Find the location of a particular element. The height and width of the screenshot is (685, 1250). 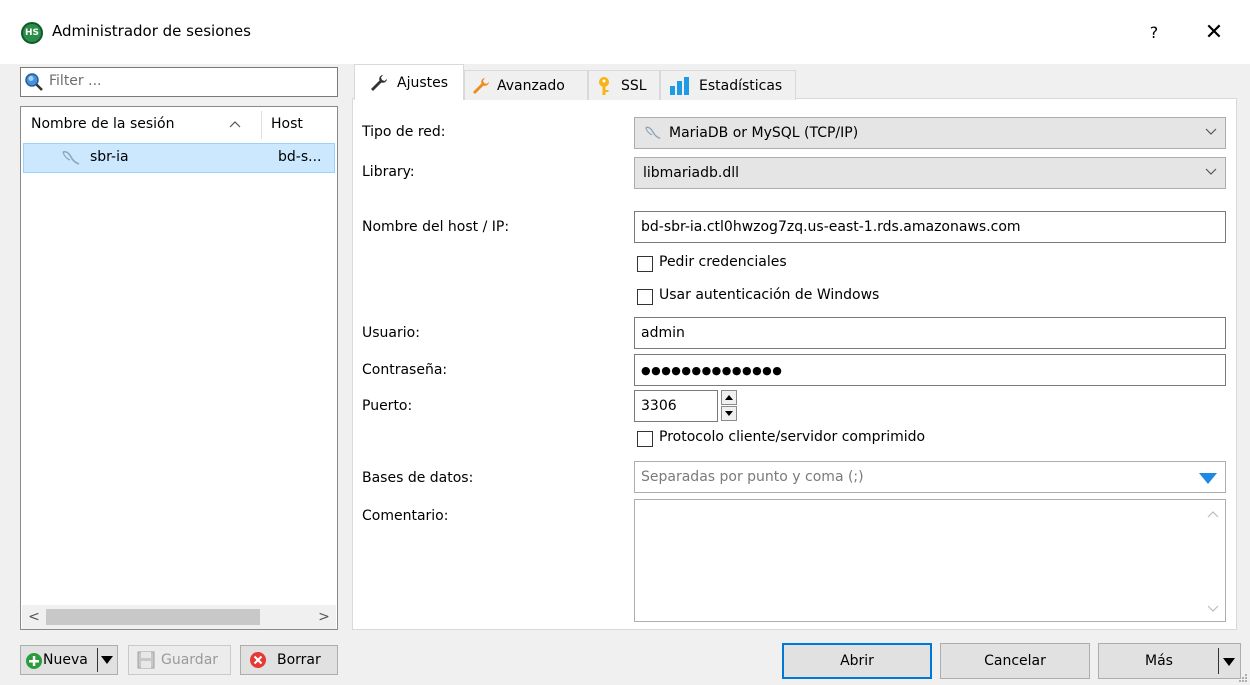

open-label: Abrir is located at coordinates (857, 661).